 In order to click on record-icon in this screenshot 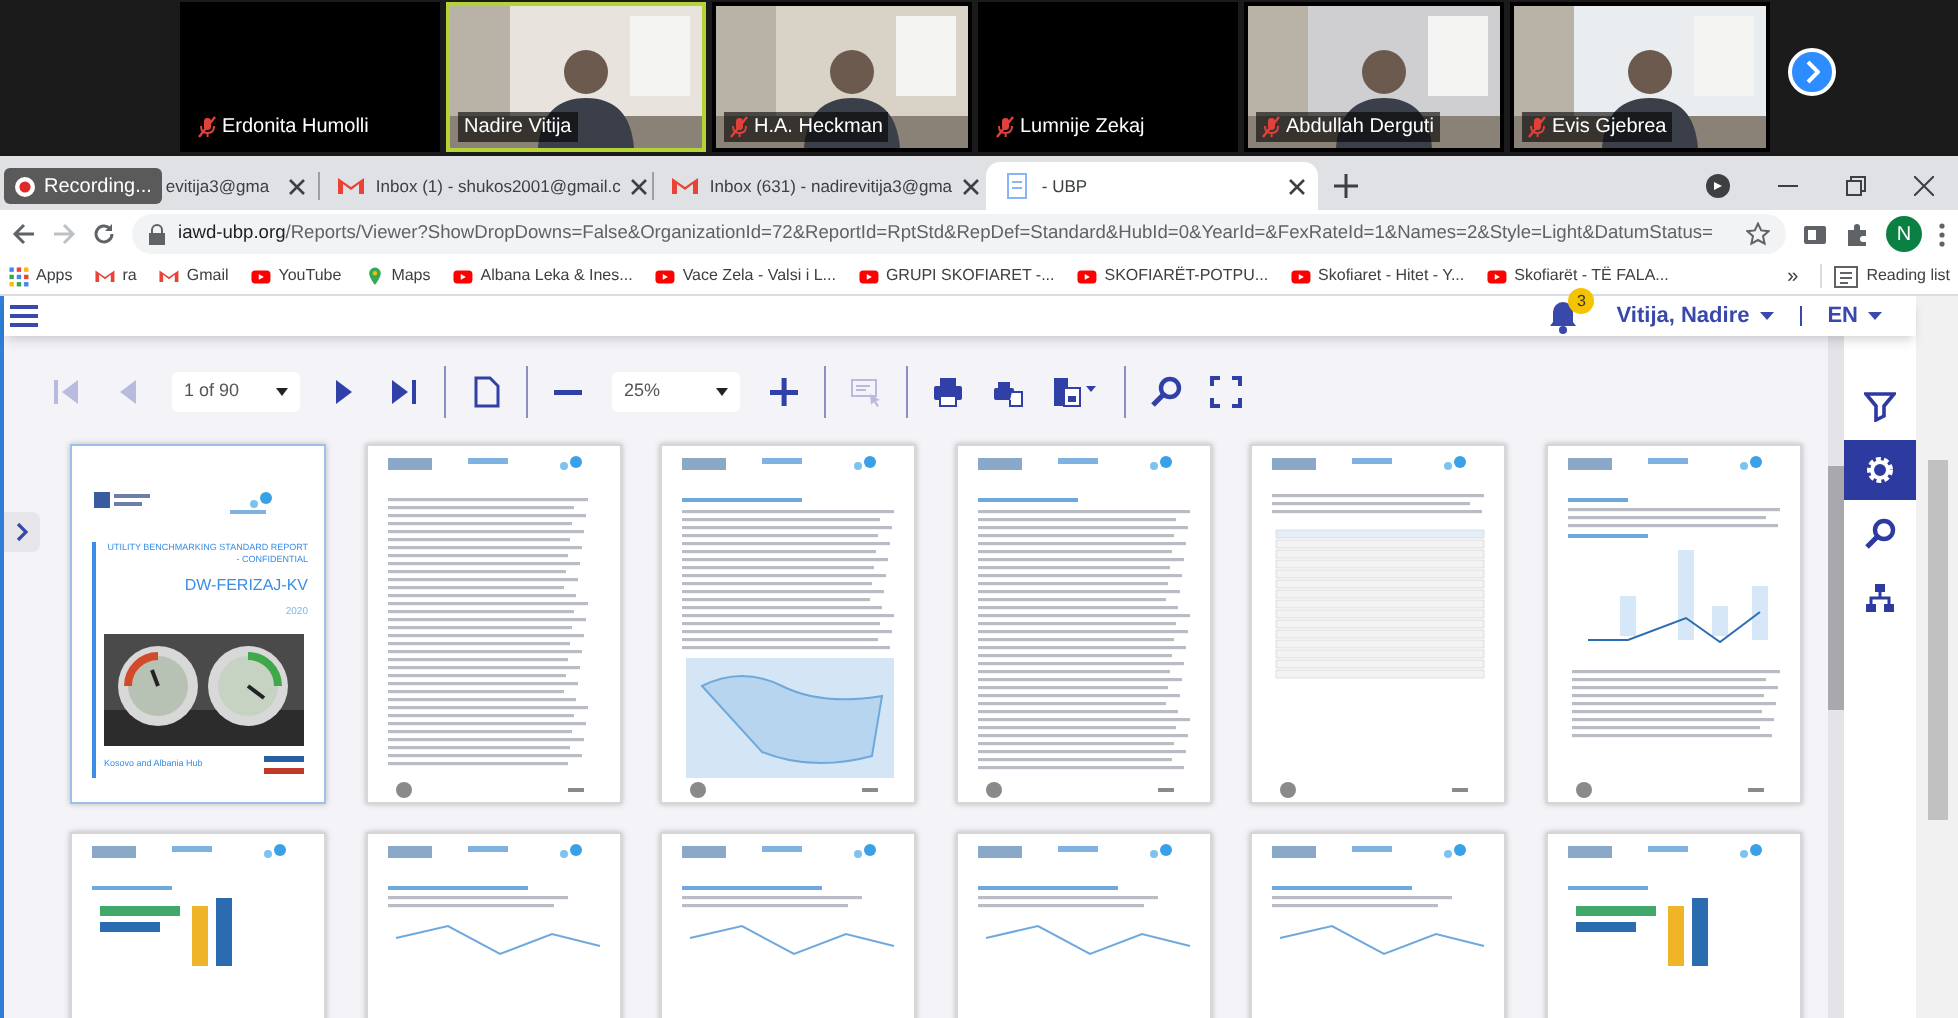, I will do `click(25, 186)`.